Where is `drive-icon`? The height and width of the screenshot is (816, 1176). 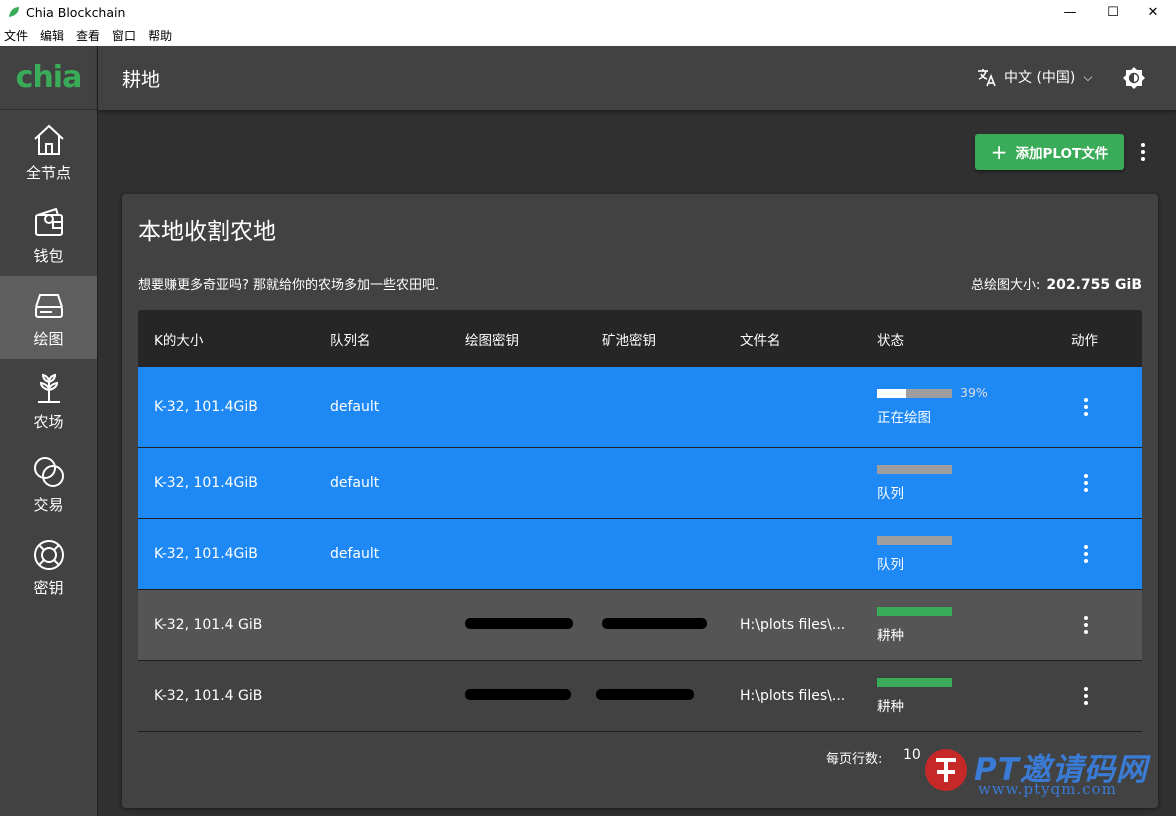 drive-icon is located at coordinates (48, 305).